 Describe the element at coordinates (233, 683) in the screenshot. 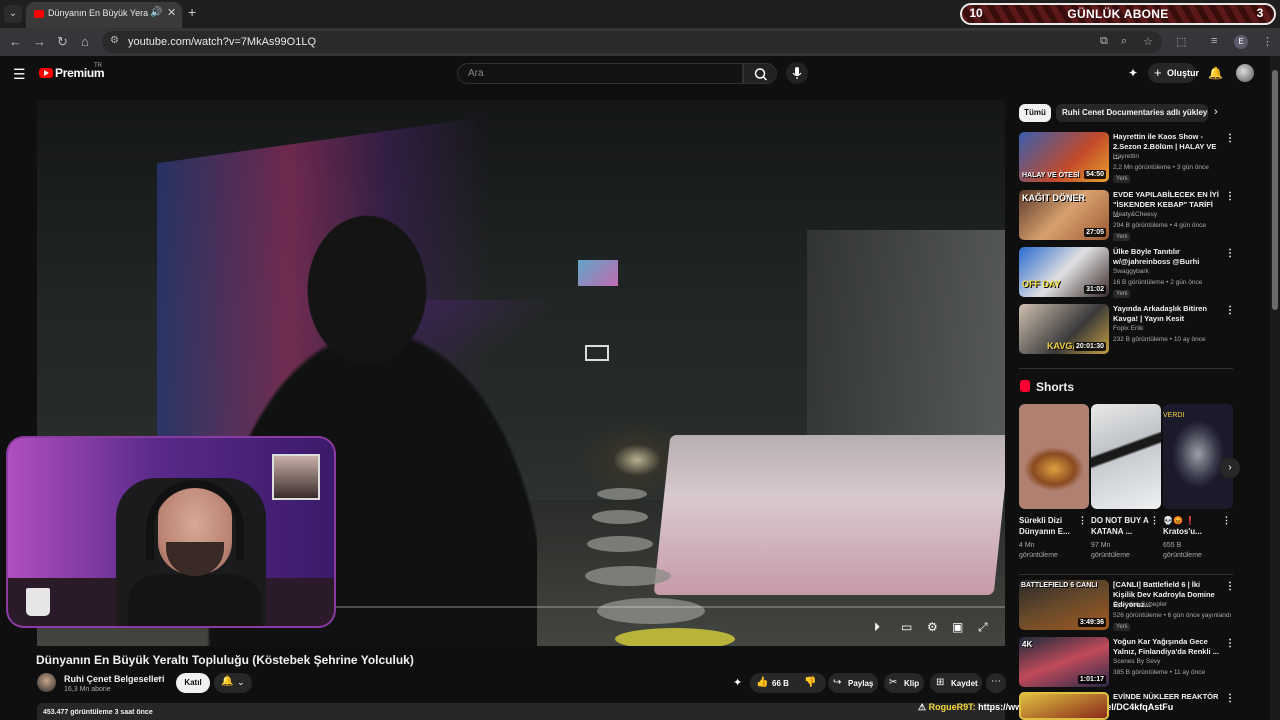

I see `subscription-bell-button: 🔔 ⌄` at that location.